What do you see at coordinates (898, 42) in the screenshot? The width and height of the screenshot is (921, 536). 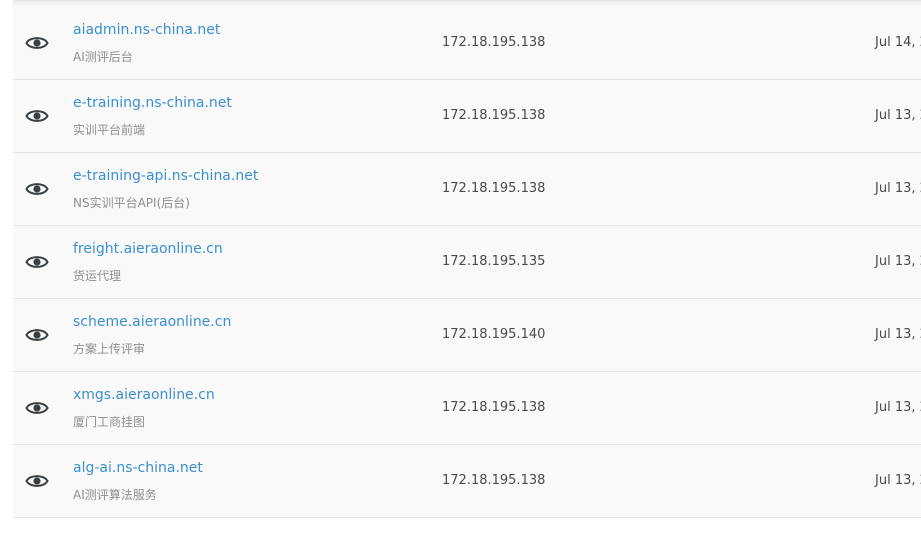 I see `date-text: Jul 14, 2` at bounding box center [898, 42].